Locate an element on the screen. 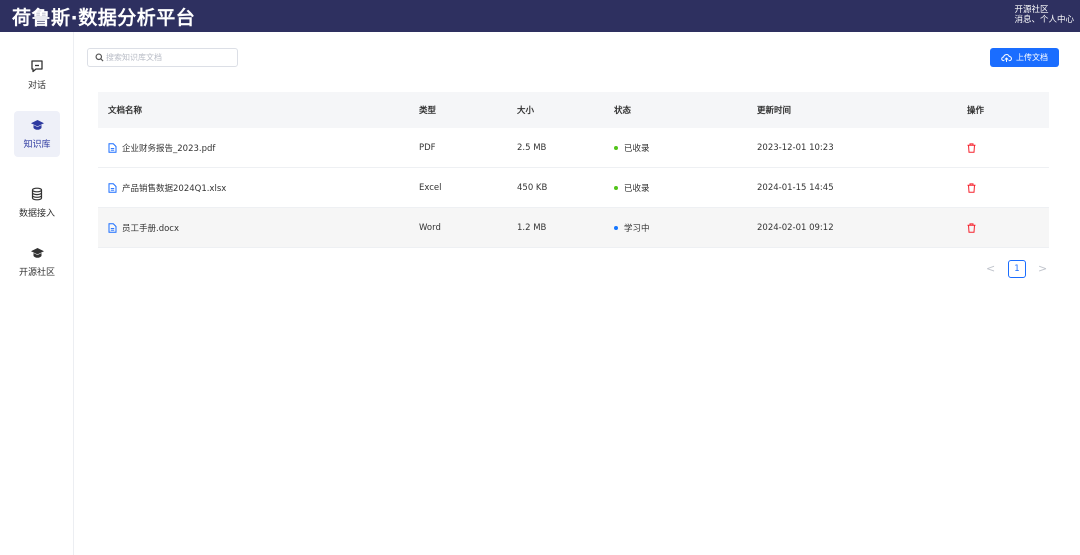 The height and width of the screenshot is (555, 1080). top-links: 开源社区 消息、个人中心 is located at coordinates (1044, 15).